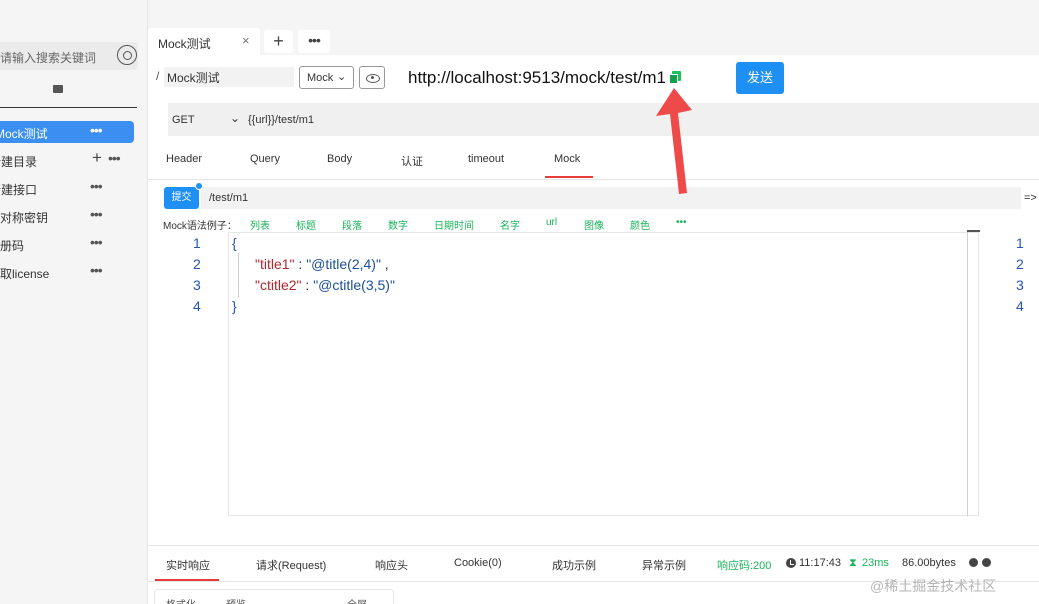  I want to click on annotation-arrow, so click(674, 141).